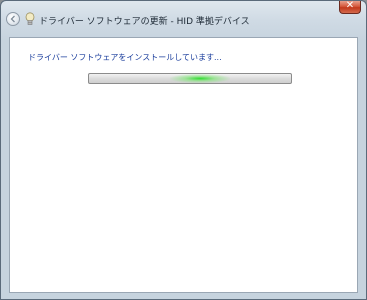 The width and height of the screenshot is (367, 300). What do you see at coordinates (30, 18) in the screenshot?
I see `device-icon` at bounding box center [30, 18].